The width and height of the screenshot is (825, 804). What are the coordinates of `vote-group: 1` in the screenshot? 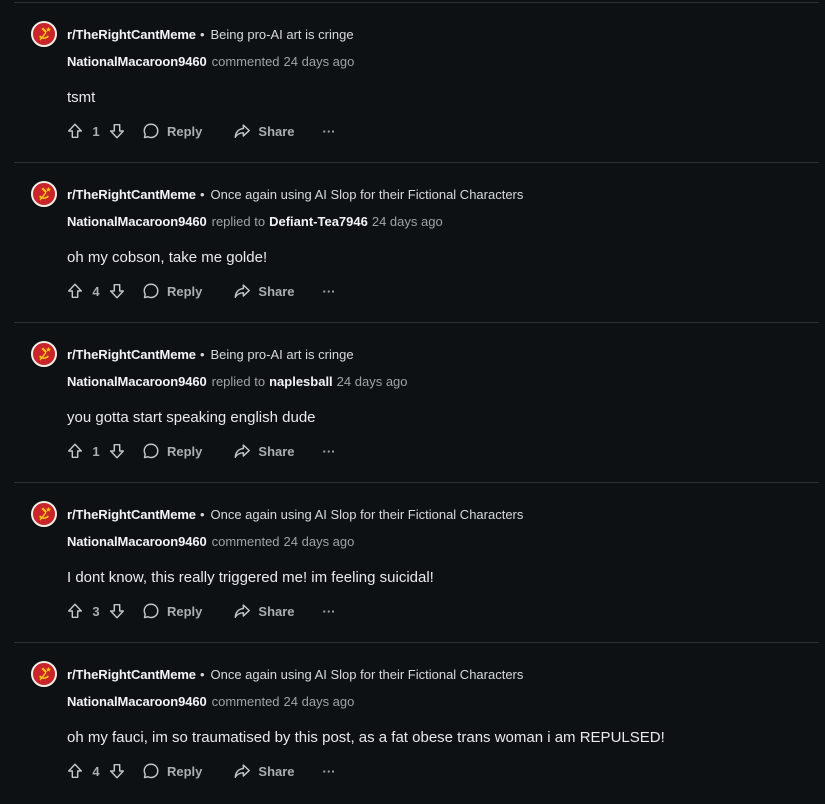 It's located at (96, 451).